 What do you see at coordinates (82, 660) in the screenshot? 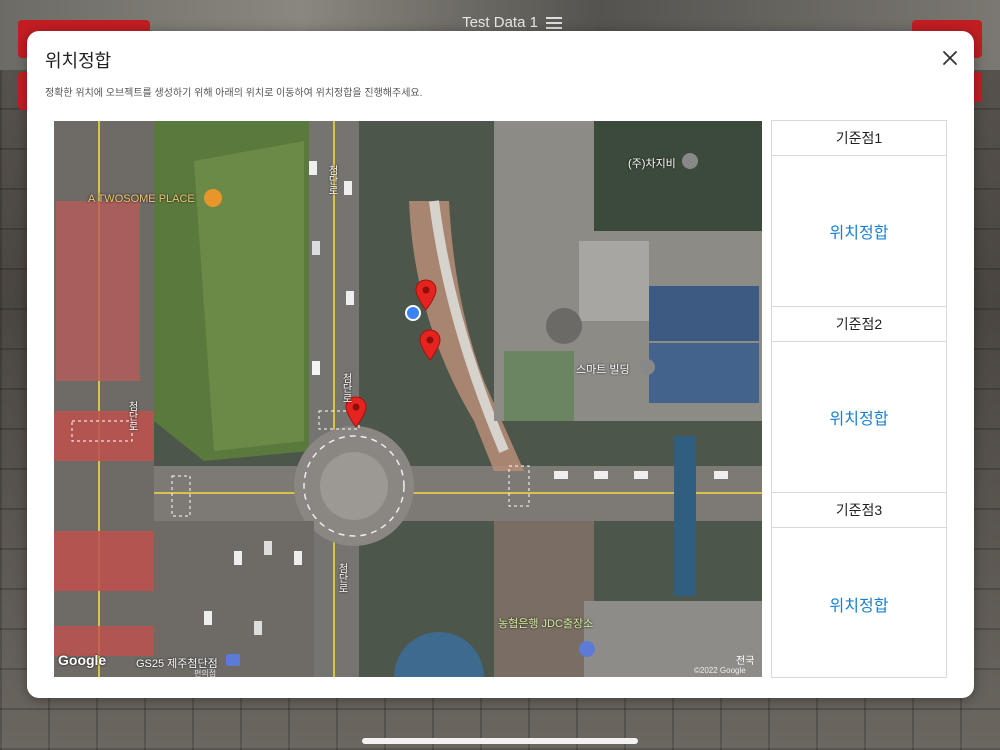
I see `google-logo: Google` at bounding box center [82, 660].